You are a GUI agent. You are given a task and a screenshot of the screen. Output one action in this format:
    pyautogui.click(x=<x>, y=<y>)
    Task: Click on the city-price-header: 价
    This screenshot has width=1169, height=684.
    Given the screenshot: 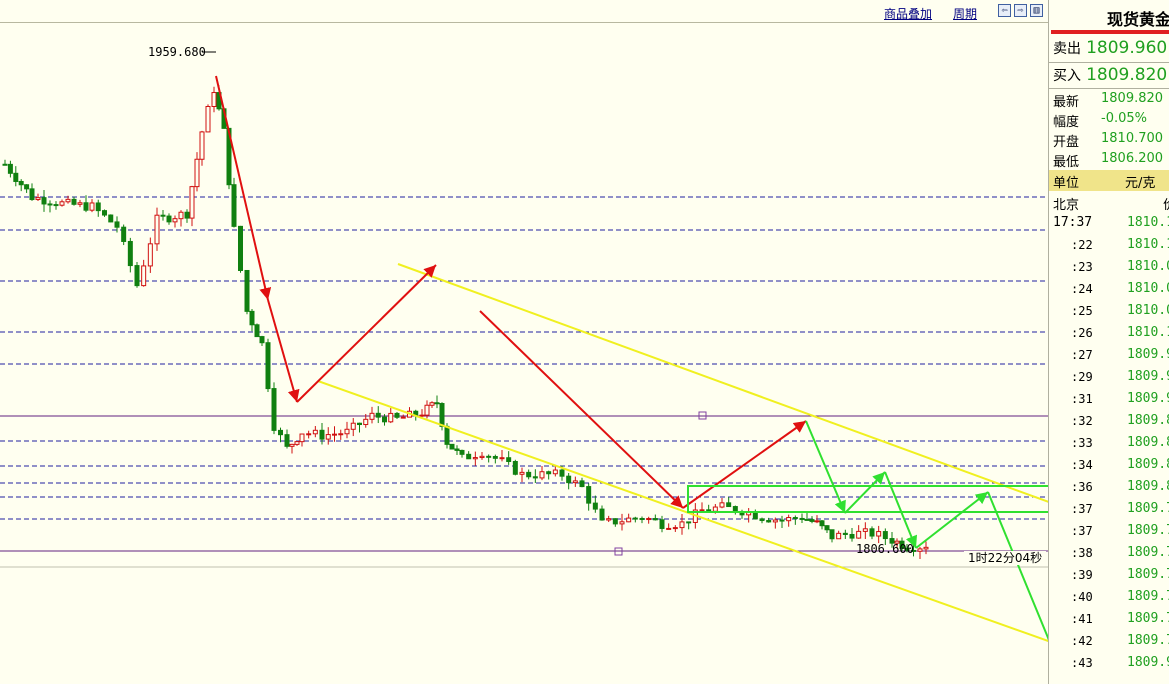 What is the action you would take?
    pyautogui.click(x=1166, y=203)
    